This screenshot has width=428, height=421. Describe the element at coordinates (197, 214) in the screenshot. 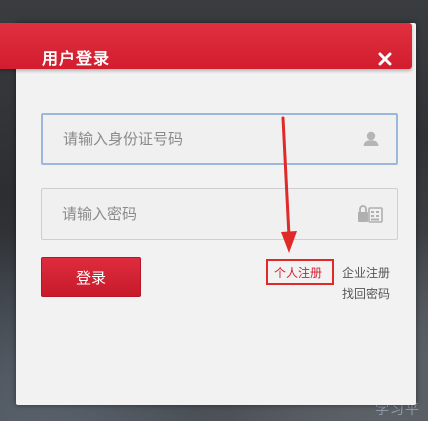

I see `password-input` at that location.